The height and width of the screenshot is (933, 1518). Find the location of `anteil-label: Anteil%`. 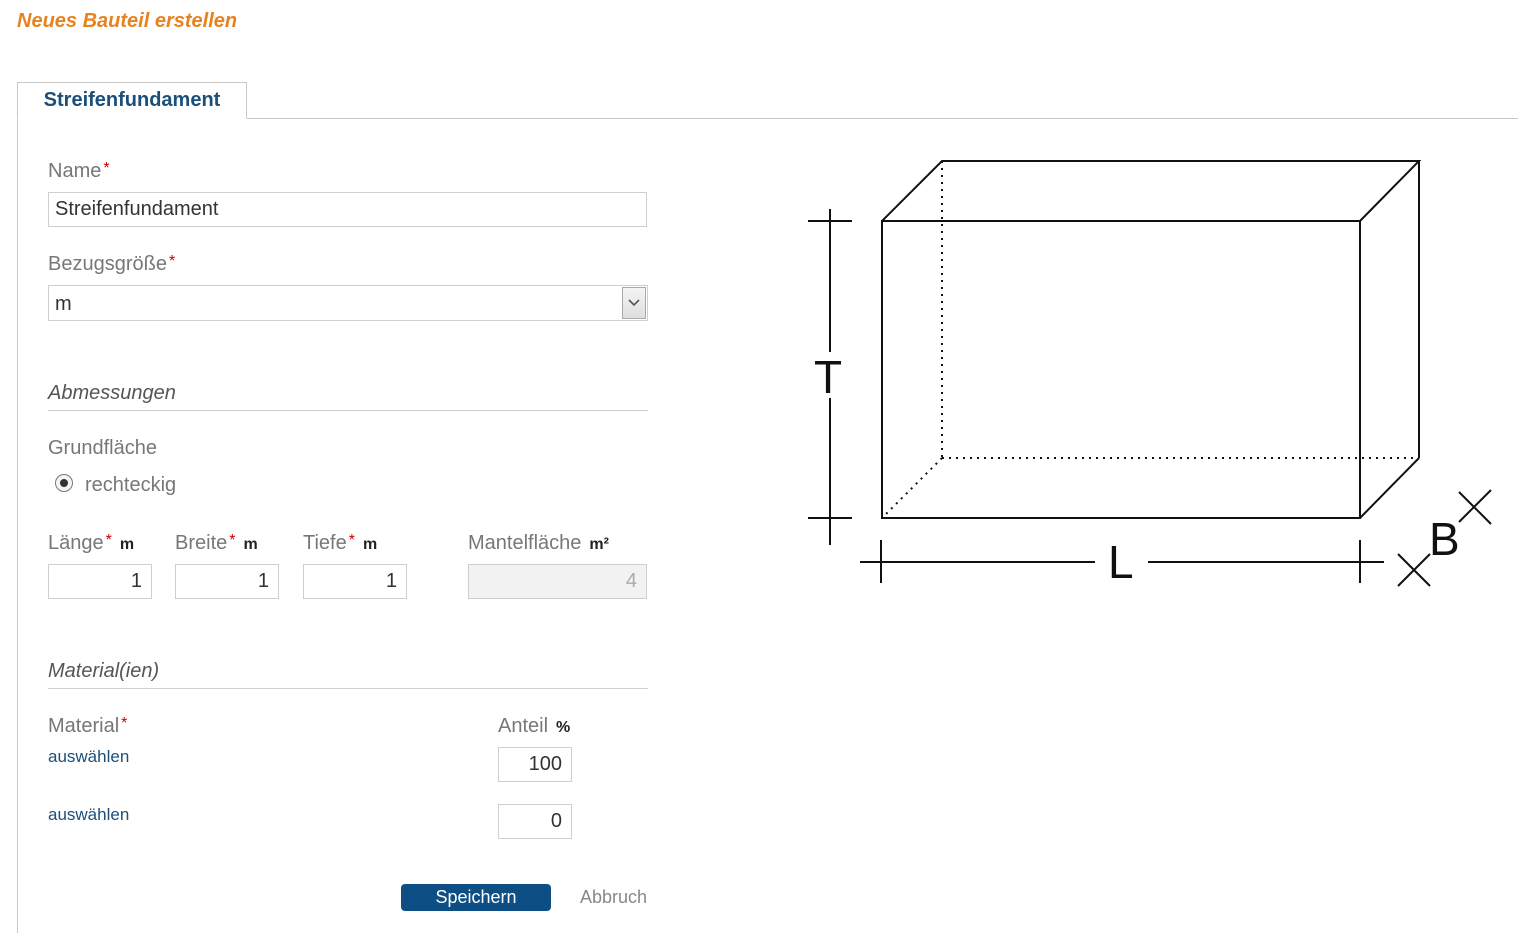

anteil-label: Anteil% is located at coordinates (534, 726).